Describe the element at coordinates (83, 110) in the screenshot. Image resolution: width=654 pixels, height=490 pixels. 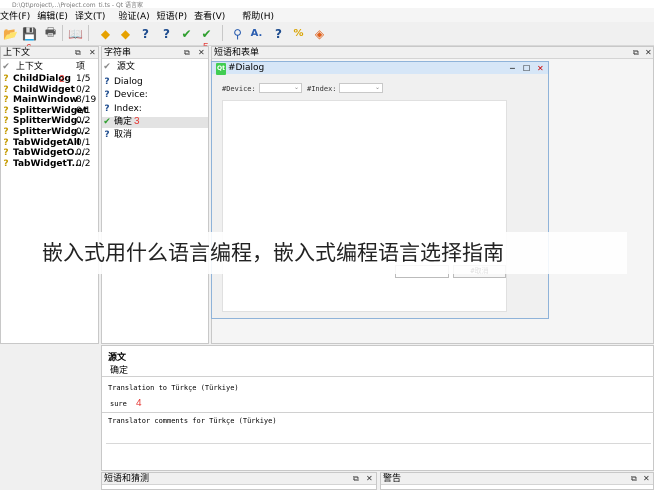
I see `context-count: 0/1` at that location.